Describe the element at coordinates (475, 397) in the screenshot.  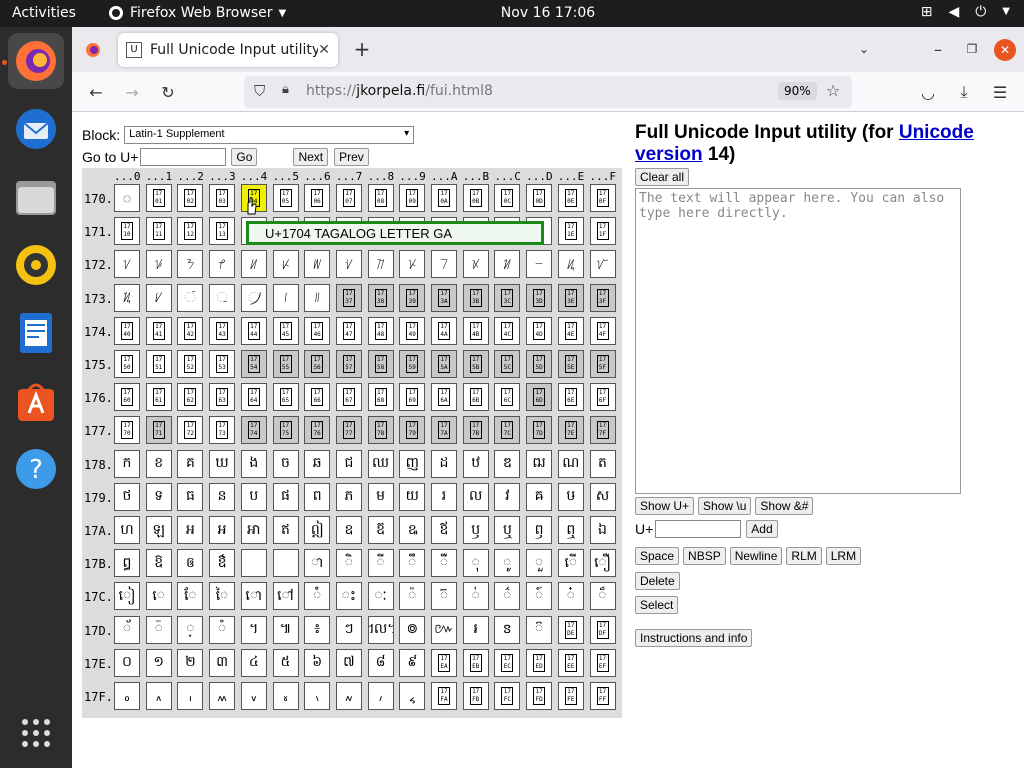
I see `char-cell: 17 6B` at that location.